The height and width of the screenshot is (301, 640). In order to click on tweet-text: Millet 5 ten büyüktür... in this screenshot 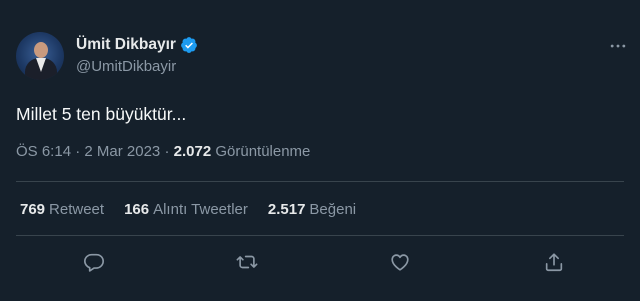, I will do `click(101, 114)`.